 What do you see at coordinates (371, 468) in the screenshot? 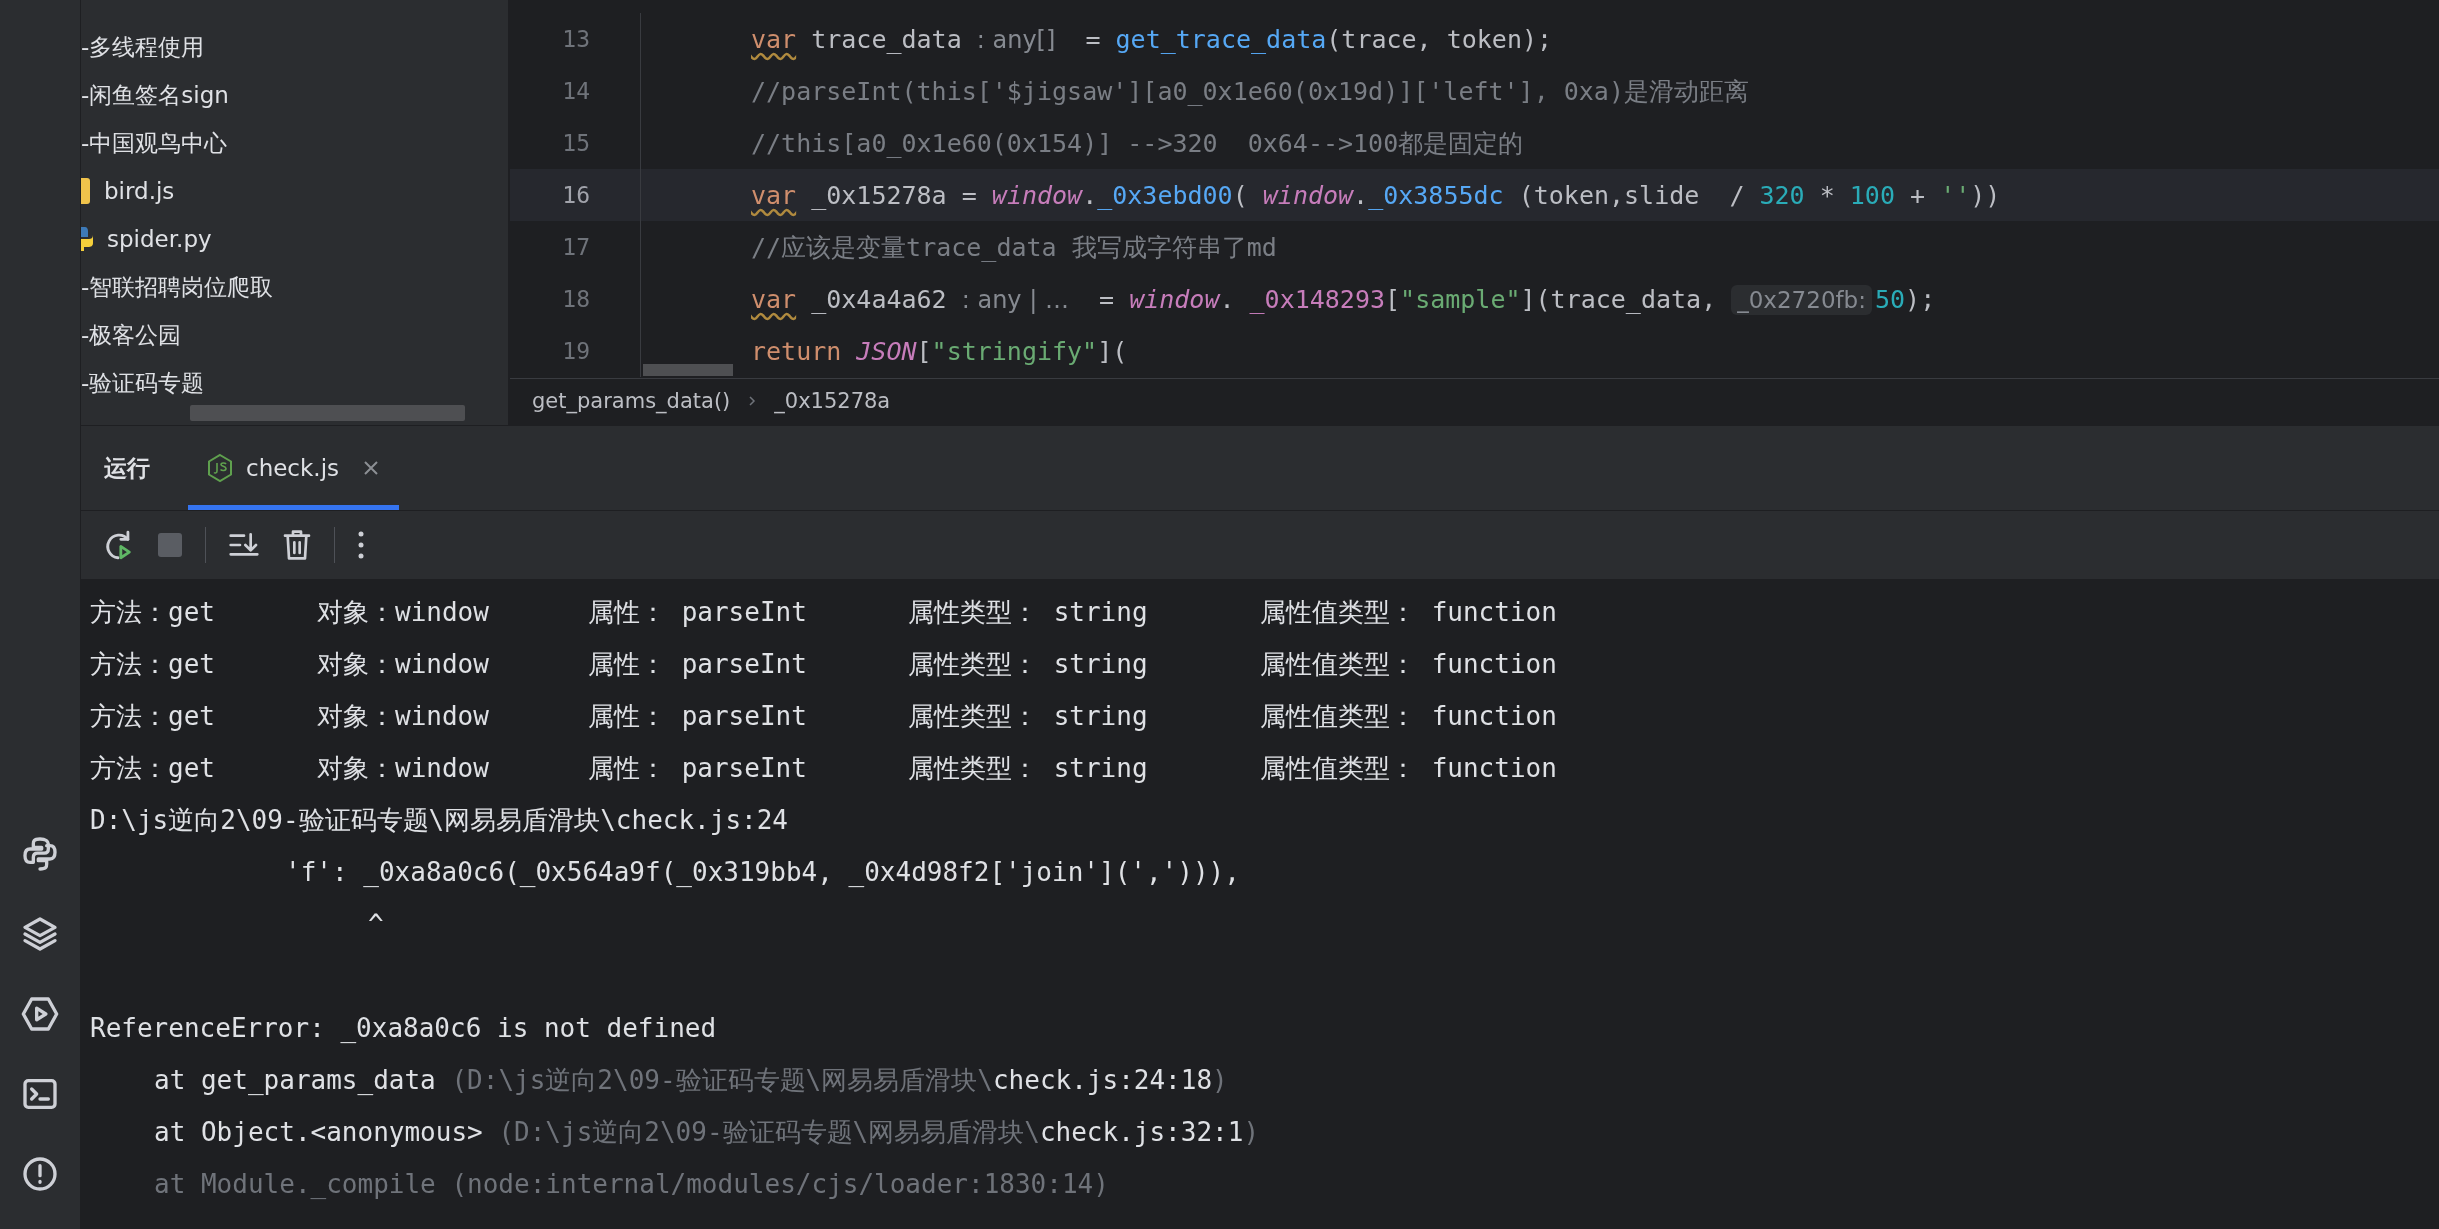
I see `close-icon` at bounding box center [371, 468].